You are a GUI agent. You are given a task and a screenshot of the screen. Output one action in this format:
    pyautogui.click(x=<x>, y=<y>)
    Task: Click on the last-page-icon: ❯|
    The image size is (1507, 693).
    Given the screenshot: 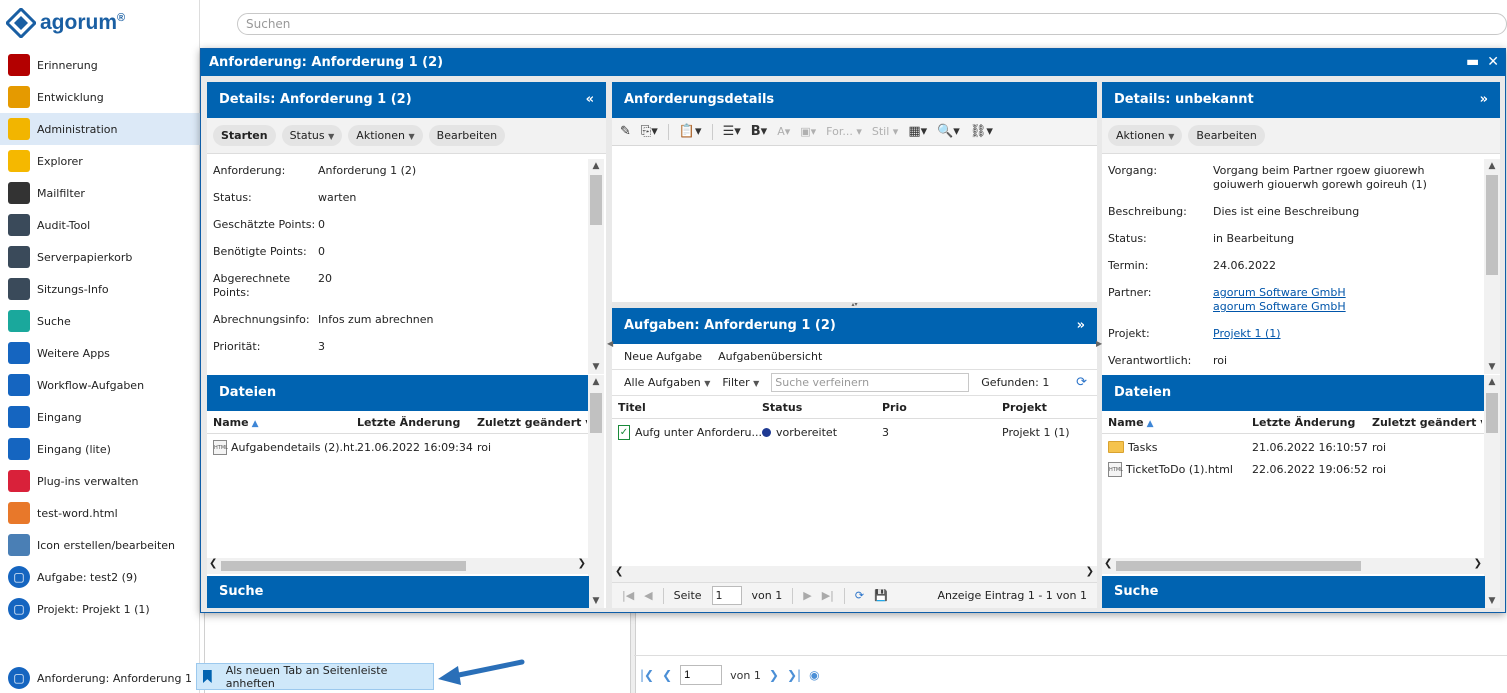 What is the action you would take?
    pyautogui.click(x=794, y=675)
    